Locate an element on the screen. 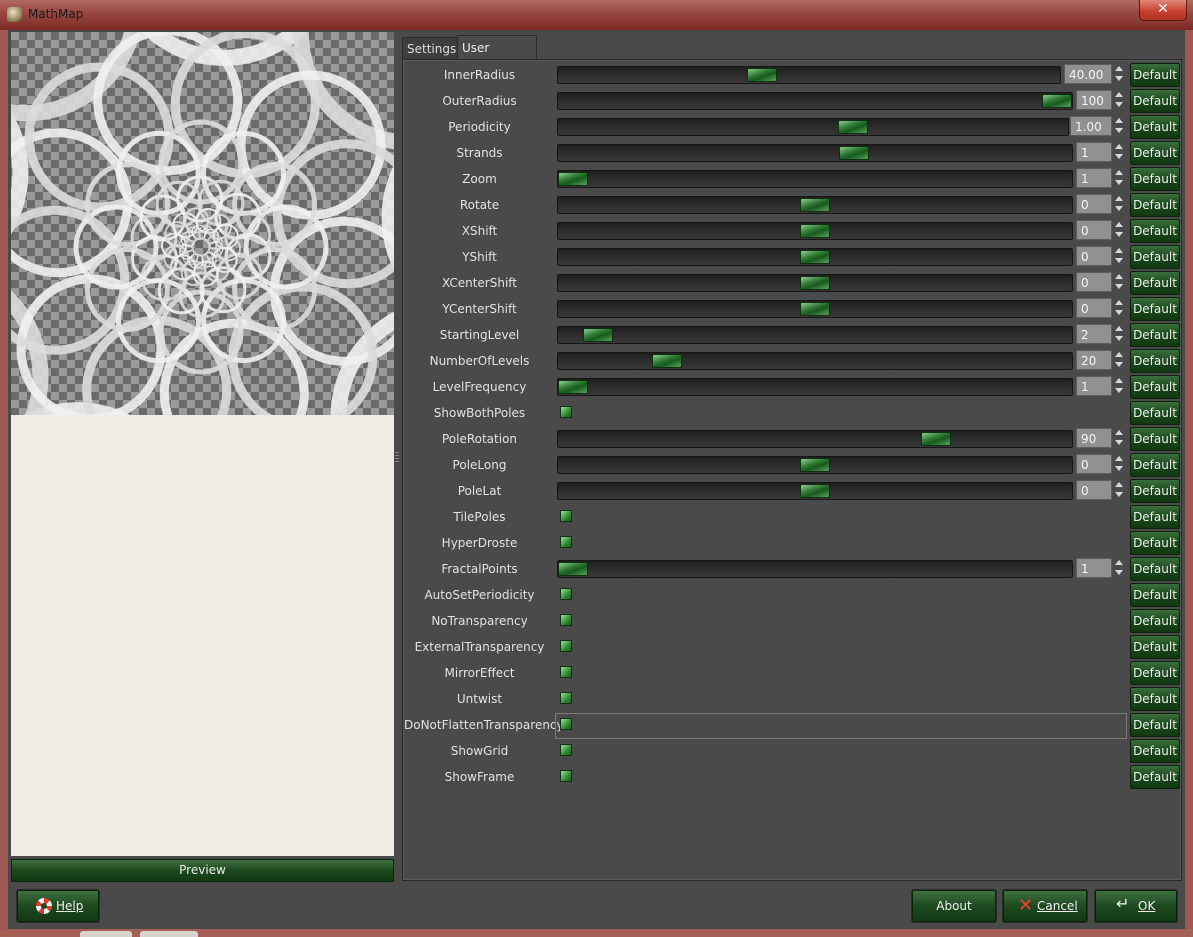 This screenshot has height=937, width=1193. checkbox-no-transparency is located at coordinates (566, 620).